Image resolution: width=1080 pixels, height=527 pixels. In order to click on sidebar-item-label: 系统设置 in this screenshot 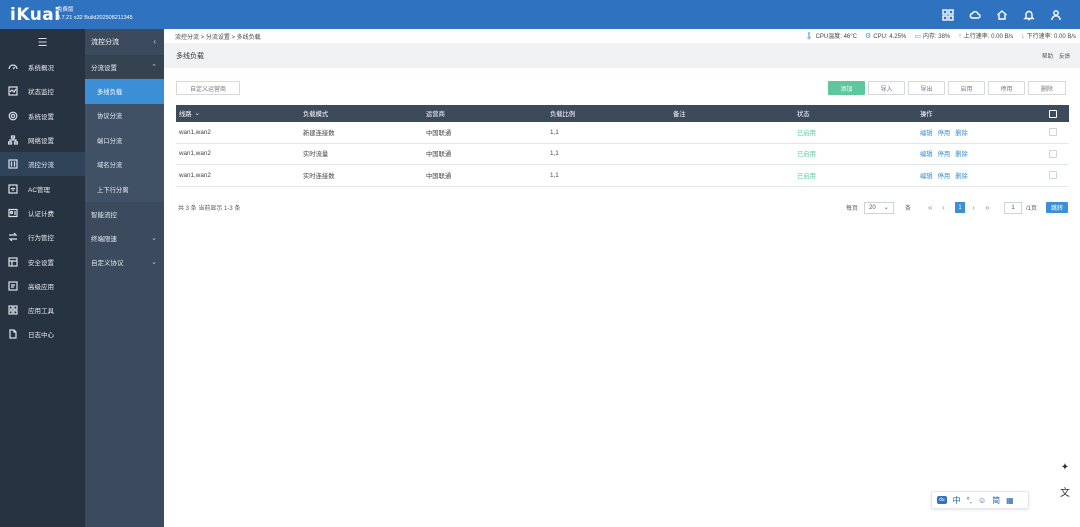, I will do `click(41, 117)`.